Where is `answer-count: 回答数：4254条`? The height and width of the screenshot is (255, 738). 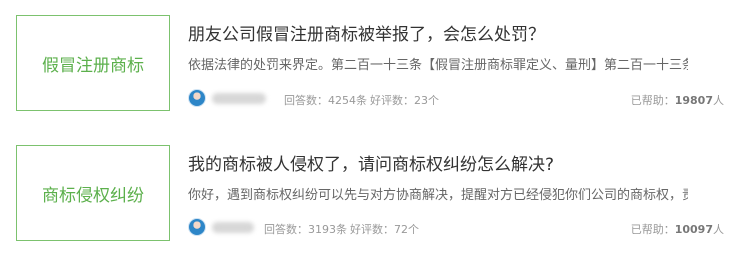 answer-count: 回答数：4254条 is located at coordinates (325, 100).